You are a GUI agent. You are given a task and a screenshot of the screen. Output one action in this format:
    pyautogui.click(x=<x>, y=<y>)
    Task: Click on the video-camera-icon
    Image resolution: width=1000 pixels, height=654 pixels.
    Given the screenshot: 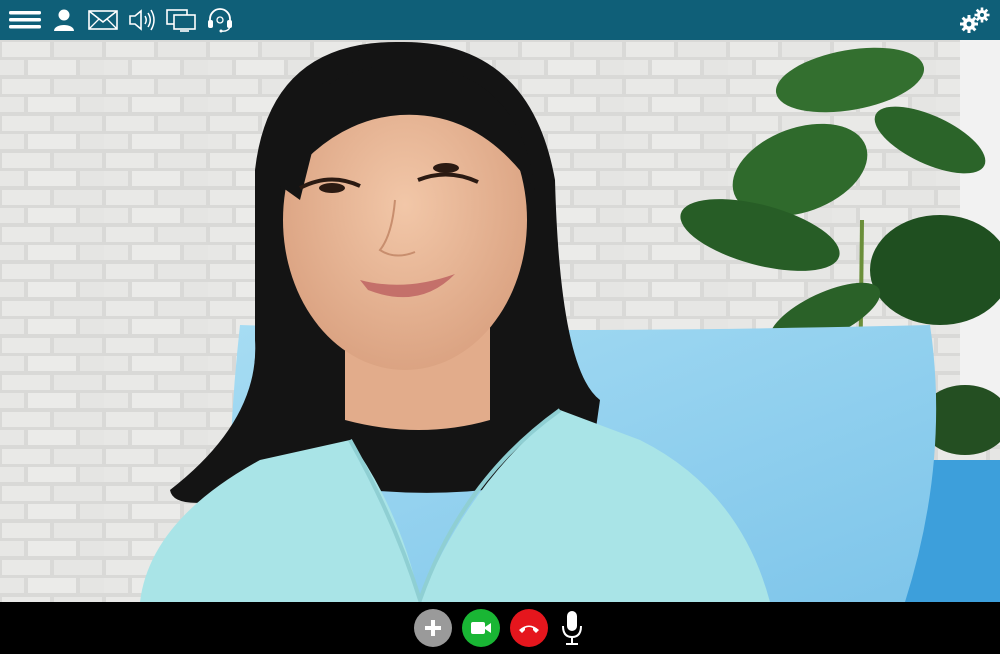 What is the action you would take?
    pyautogui.click(x=481, y=628)
    